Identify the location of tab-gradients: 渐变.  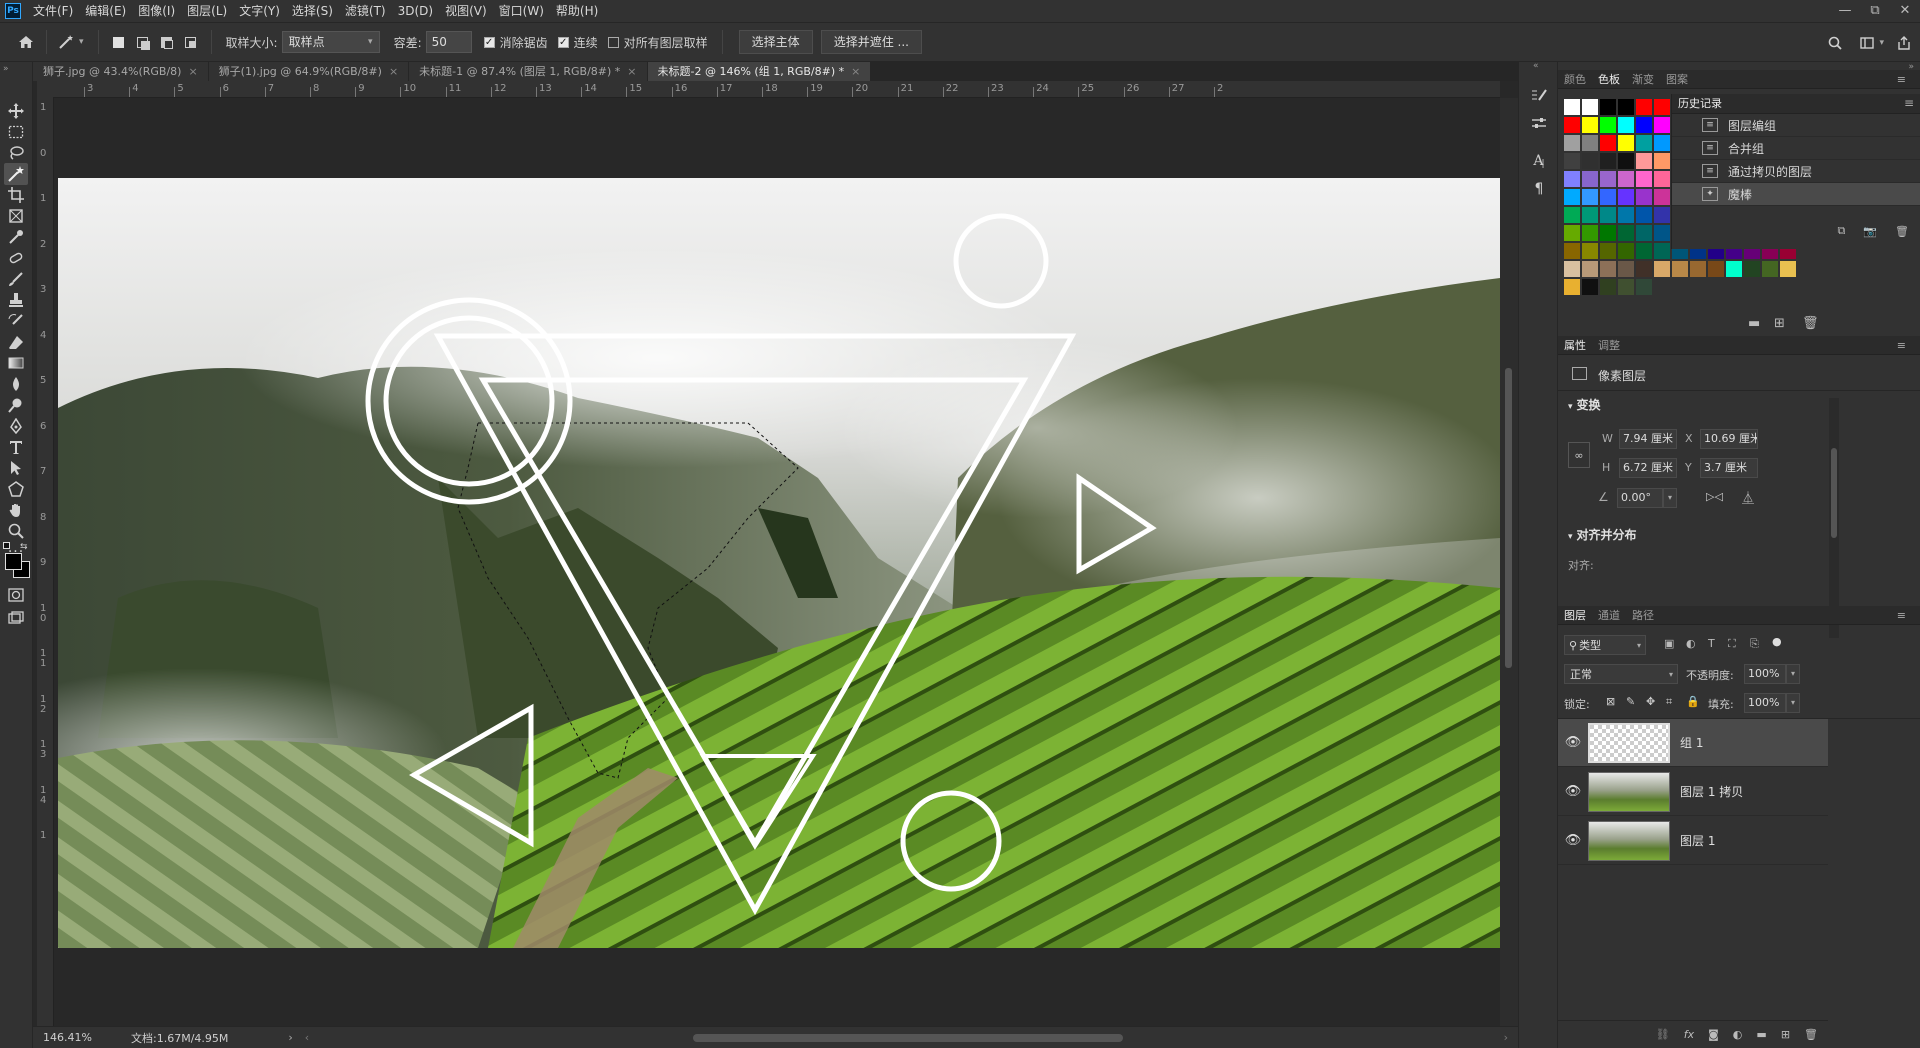
(1643, 79).